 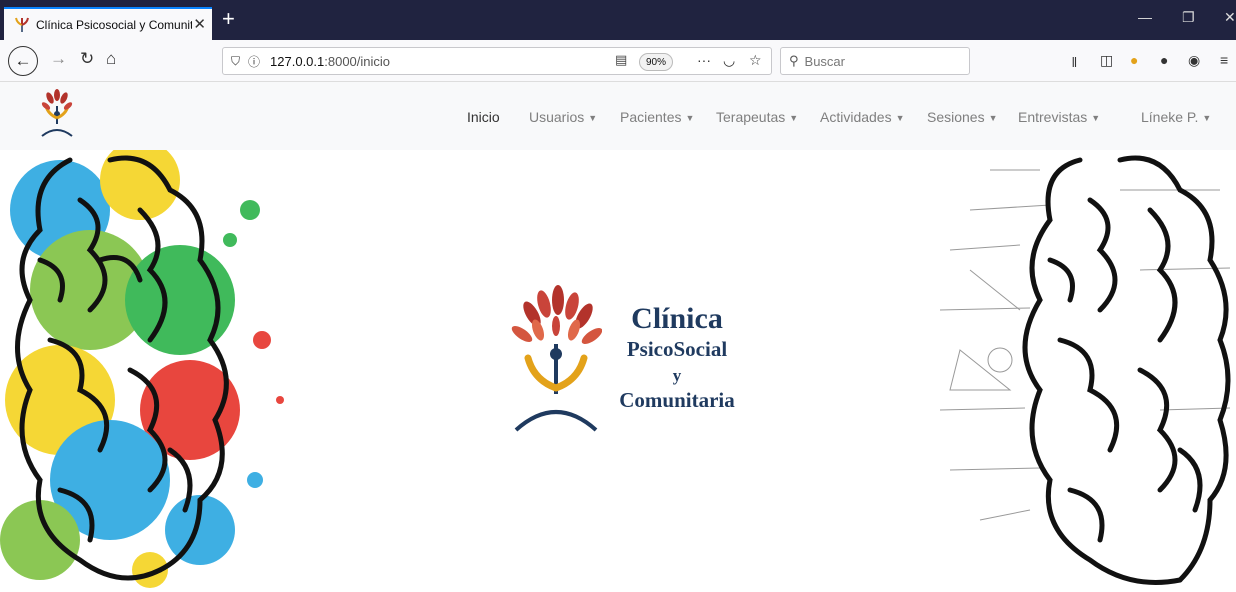 I want to click on star-icon: ☆, so click(x=755, y=60).